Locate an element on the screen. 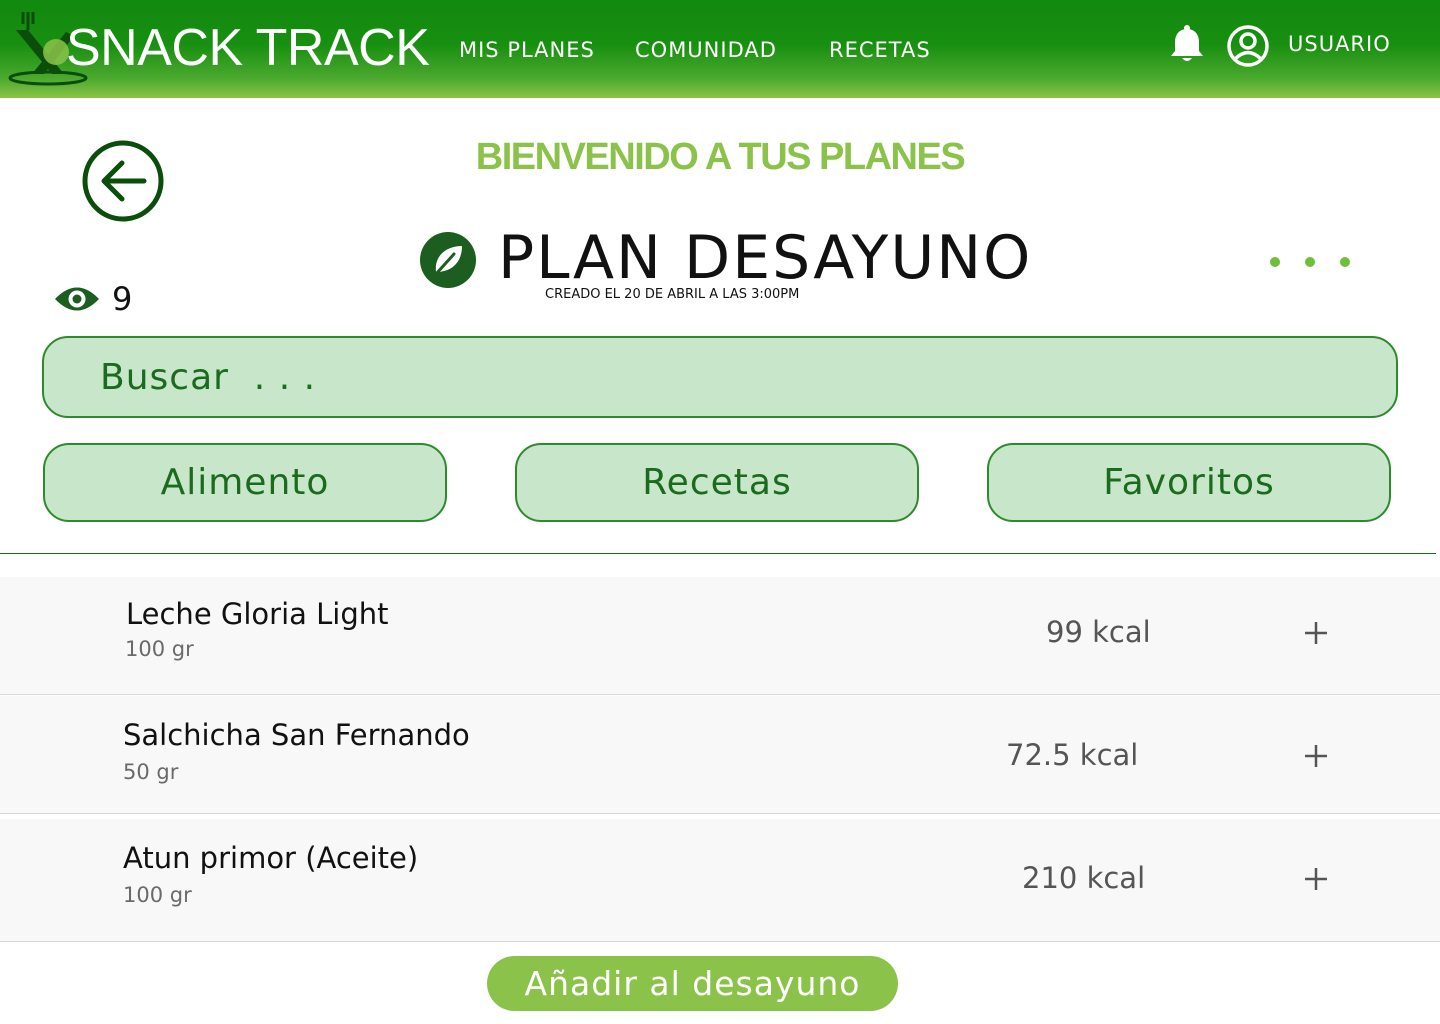 The width and height of the screenshot is (1440, 1024). bell-icon is located at coordinates (1187, 45).